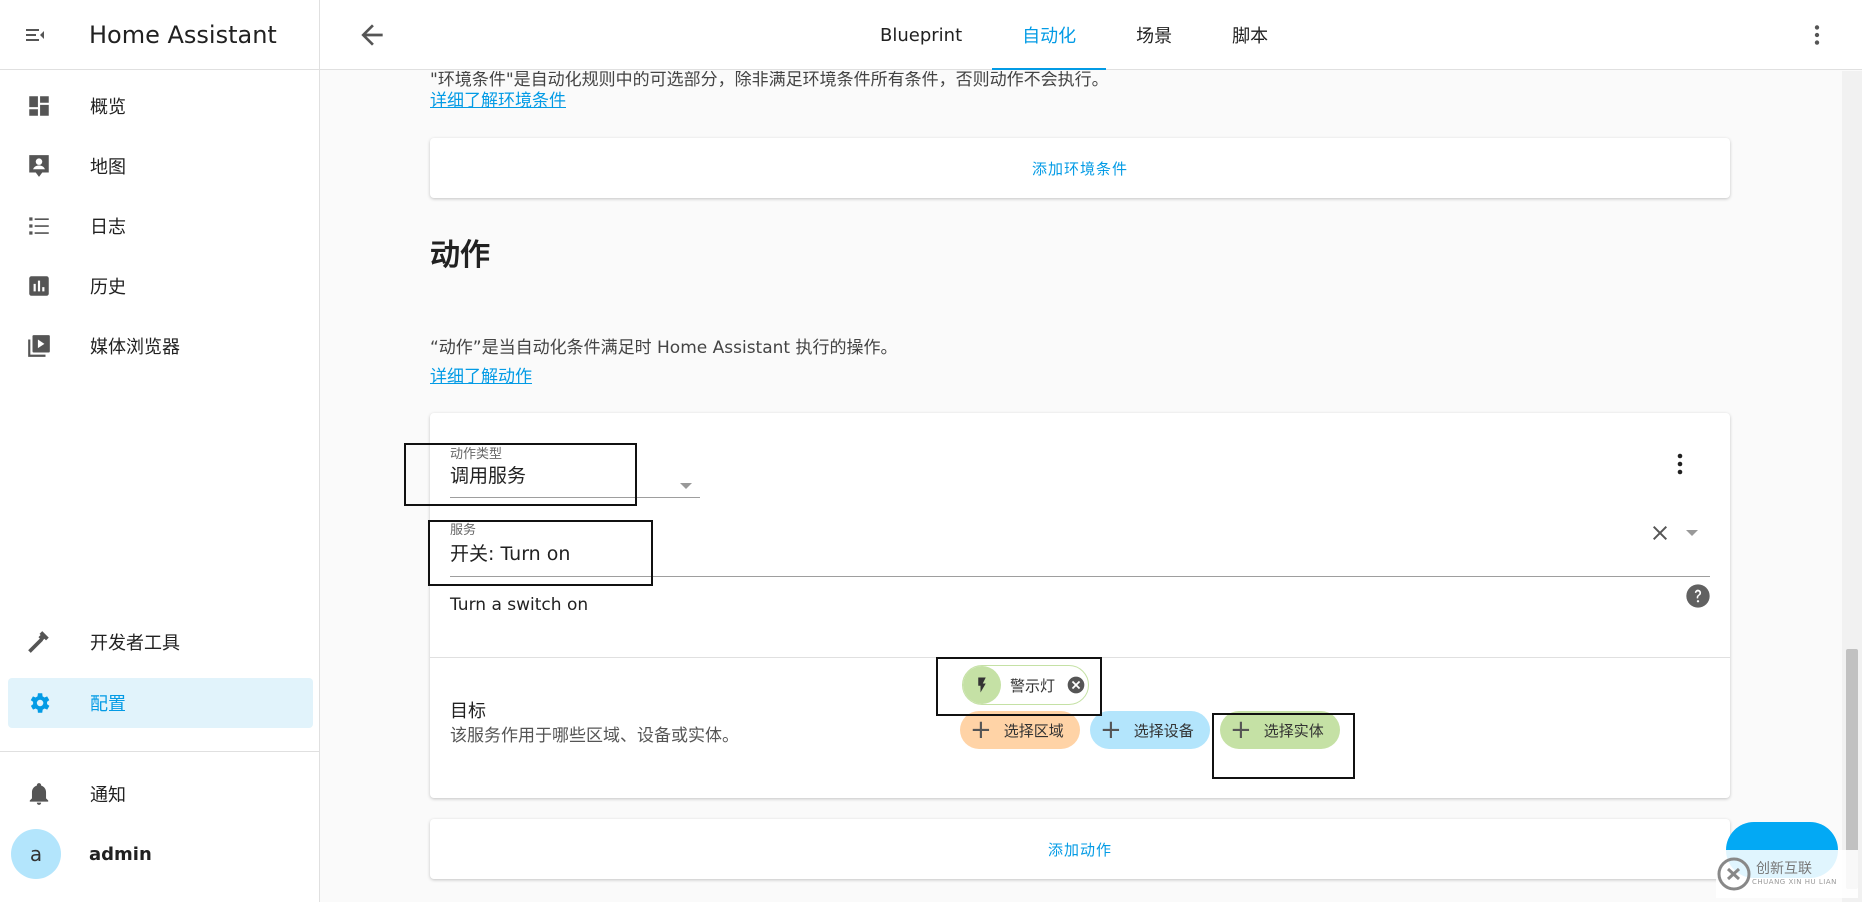 Image resolution: width=1862 pixels, height=902 pixels. Describe the element at coordinates (35, 703) in the screenshot. I see `cog-icon` at that location.